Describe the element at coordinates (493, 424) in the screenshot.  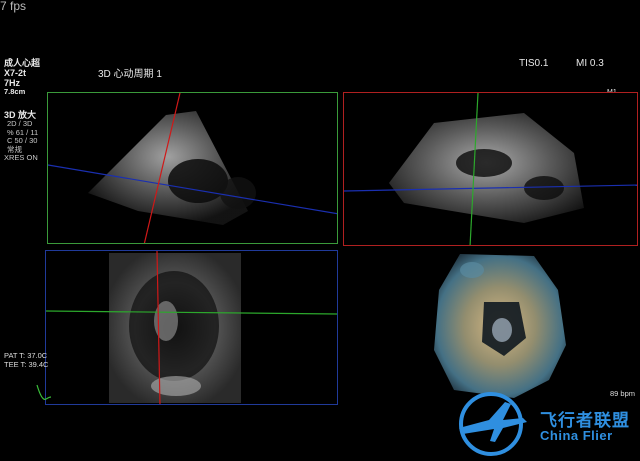
I see `airplane-logo-icon` at that location.